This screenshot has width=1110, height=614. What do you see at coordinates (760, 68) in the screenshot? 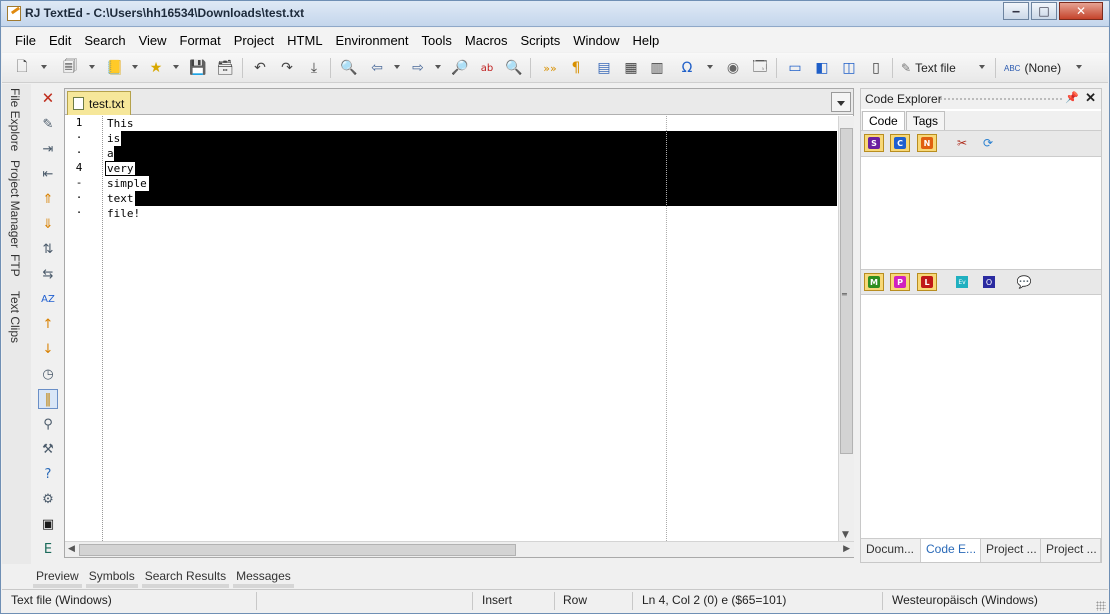
I see `color-picker-icon: 🗔` at bounding box center [760, 68].